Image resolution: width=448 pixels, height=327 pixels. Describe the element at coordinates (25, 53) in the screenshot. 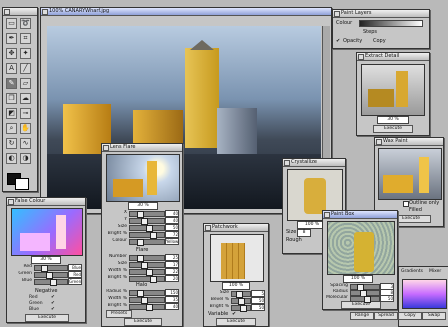

I see `wand-icon: ✦` at that location.